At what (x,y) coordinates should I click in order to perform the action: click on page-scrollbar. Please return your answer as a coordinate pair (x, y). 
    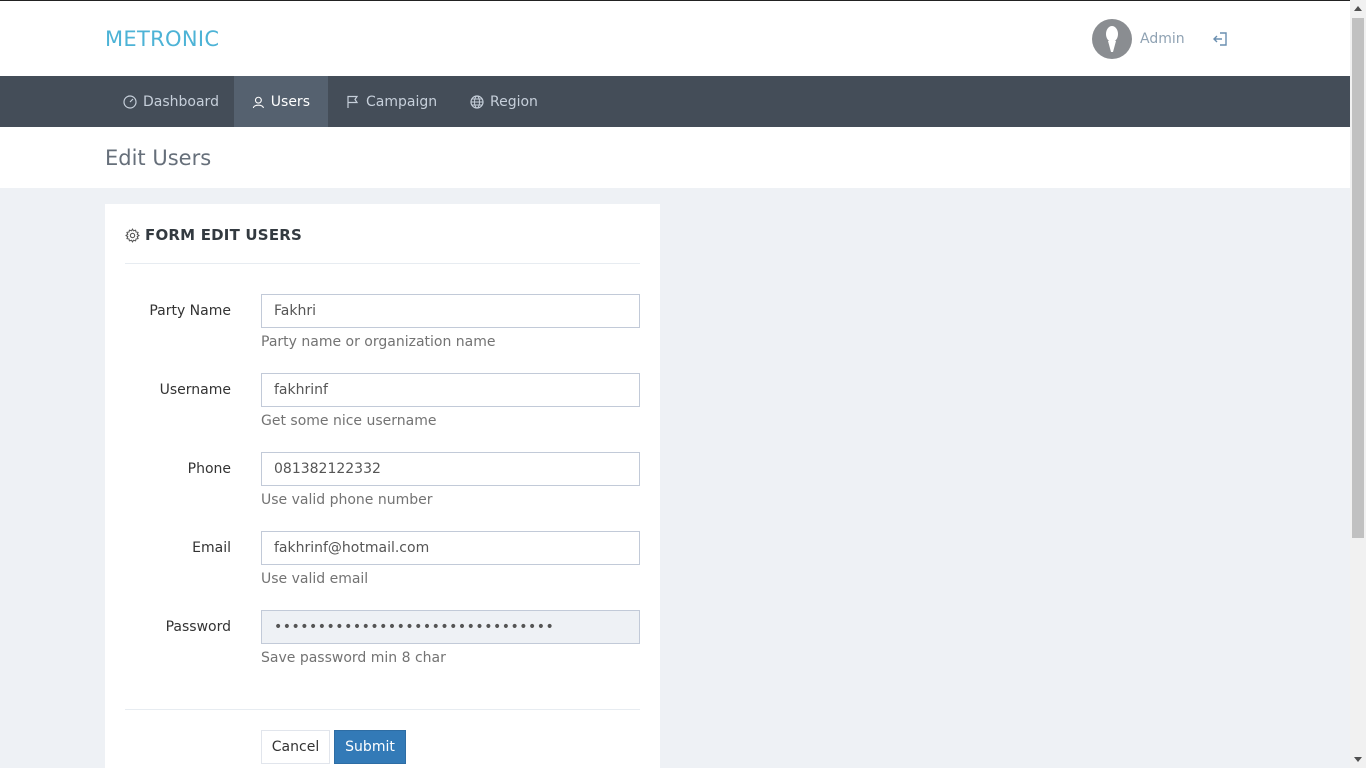
    Looking at the image, I should click on (1358, 384).